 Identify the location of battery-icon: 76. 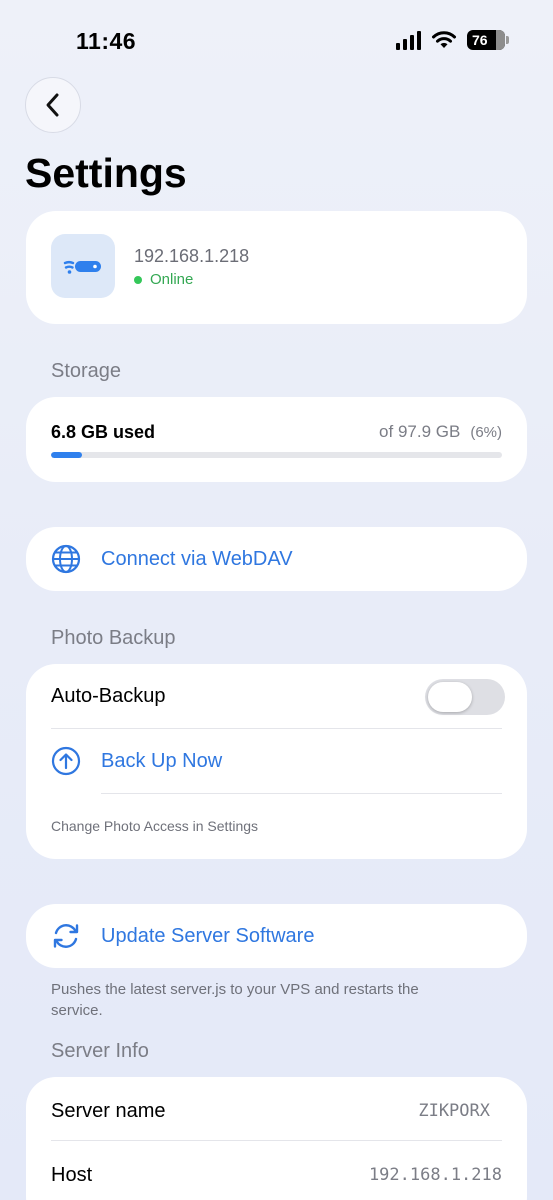
(488, 40).